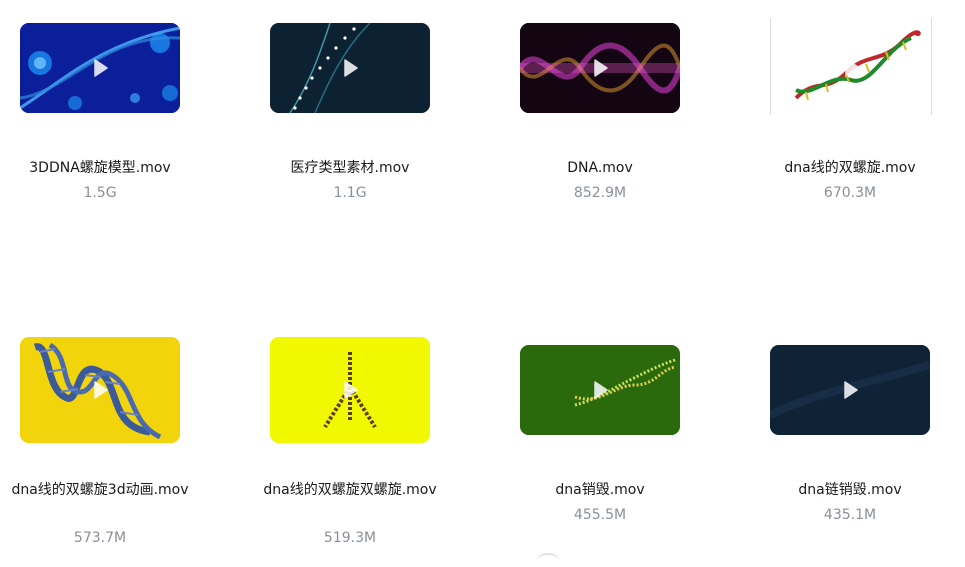  What do you see at coordinates (350, 168) in the screenshot?
I see `file-name: 医疗类型素材.mov` at bounding box center [350, 168].